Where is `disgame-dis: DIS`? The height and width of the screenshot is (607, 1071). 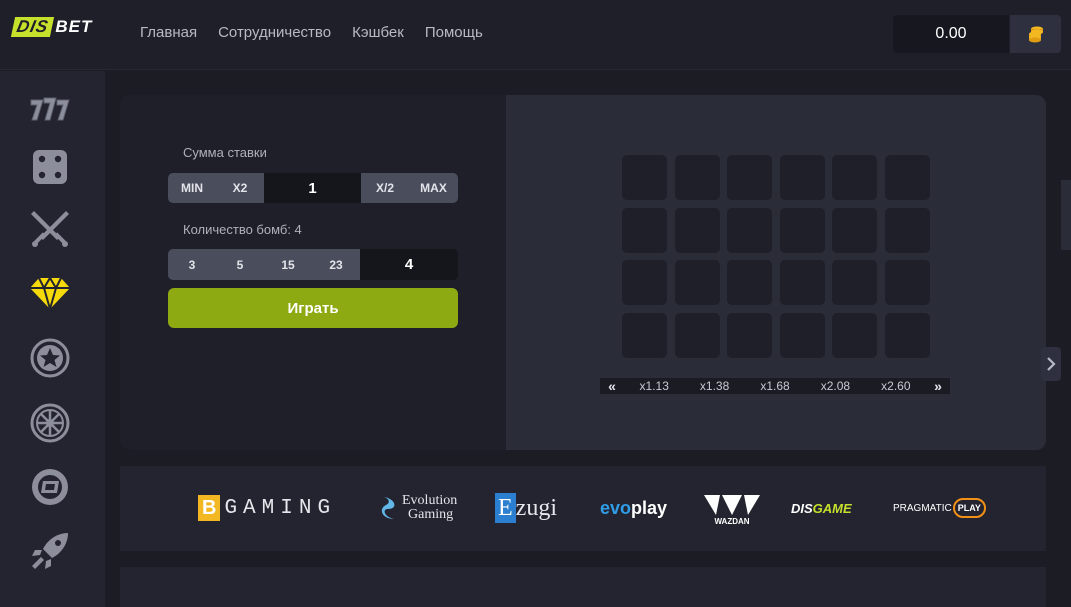
disgame-dis: DIS is located at coordinates (802, 508).